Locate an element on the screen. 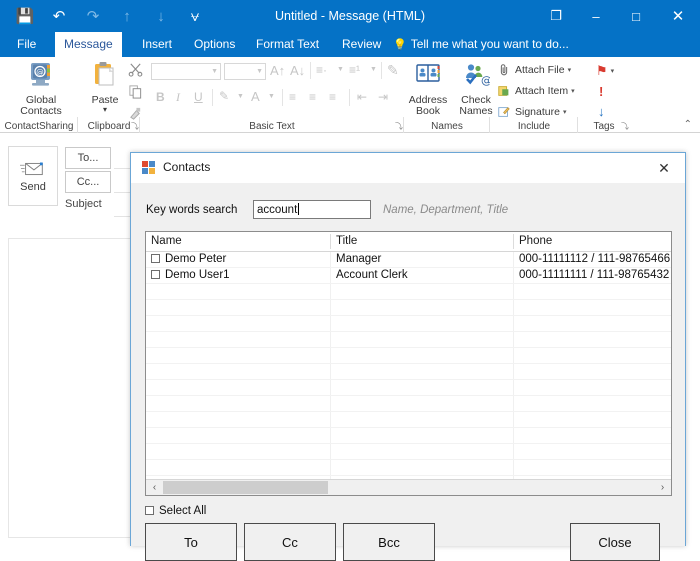 This screenshot has width=700, height=561. align-center-icon: ≡ is located at coordinates (312, 97).